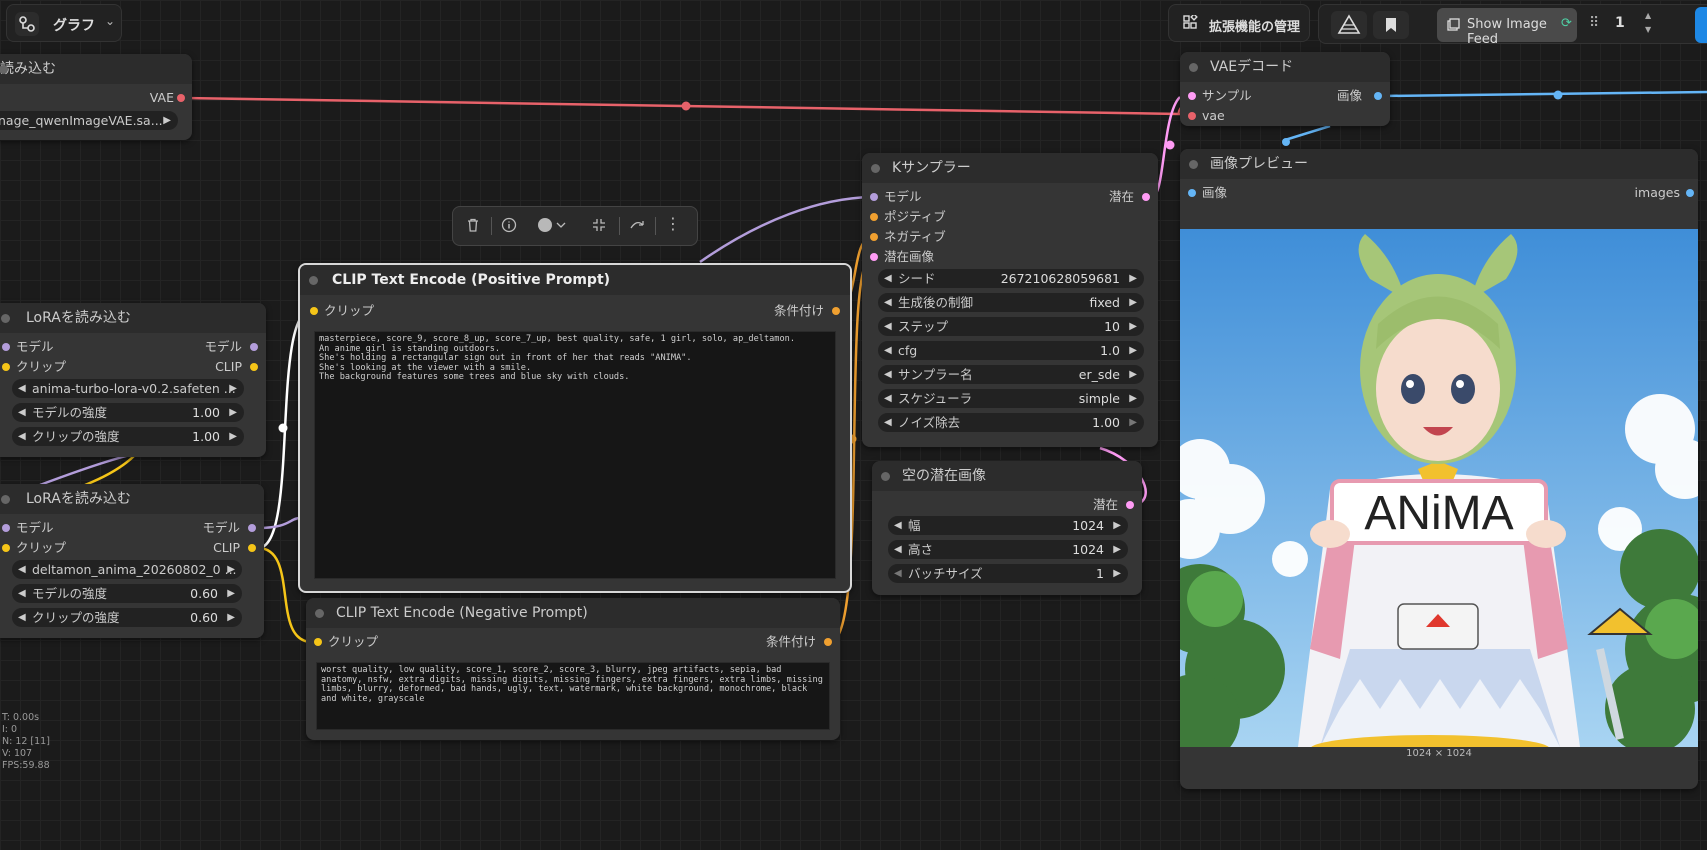 This screenshot has height=850, width=1707. What do you see at coordinates (1690, 193) in the screenshot?
I see `images-output-dot` at bounding box center [1690, 193].